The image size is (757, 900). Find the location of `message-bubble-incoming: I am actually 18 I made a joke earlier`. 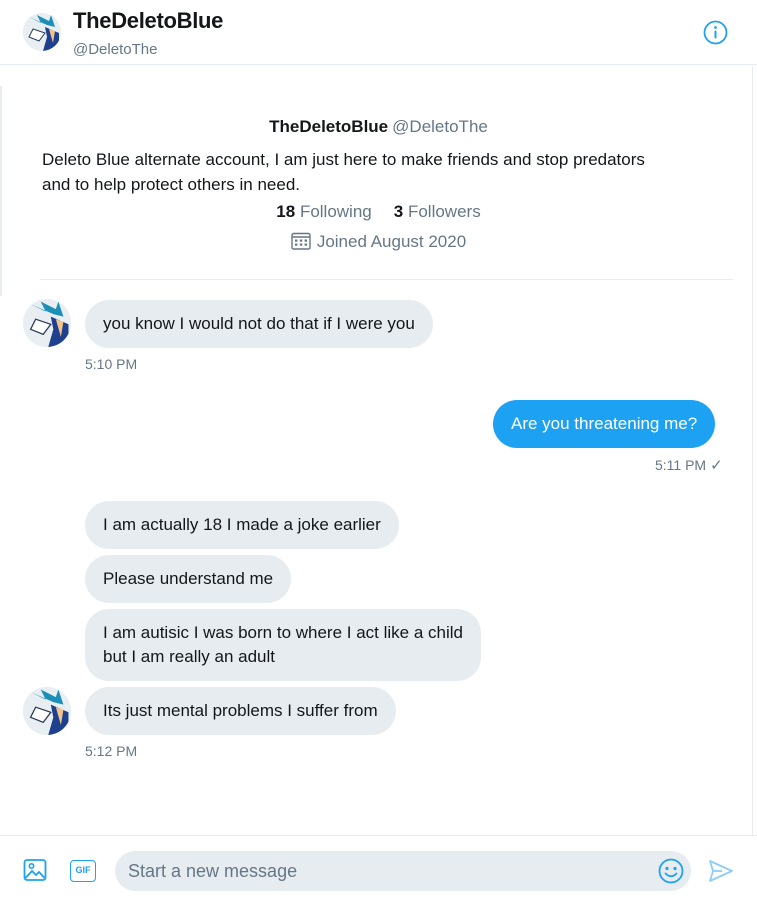

message-bubble-incoming: I am actually 18 I made a joke earlier is located at coordinates (242, 525).